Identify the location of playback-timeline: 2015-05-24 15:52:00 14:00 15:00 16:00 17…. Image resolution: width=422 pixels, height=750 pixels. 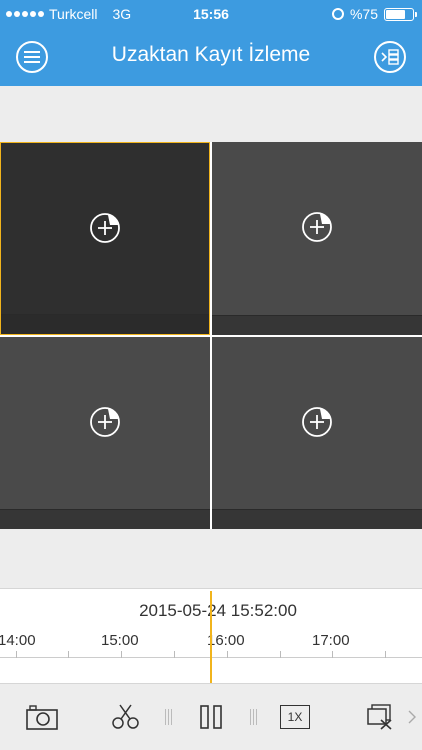
(211, 636).